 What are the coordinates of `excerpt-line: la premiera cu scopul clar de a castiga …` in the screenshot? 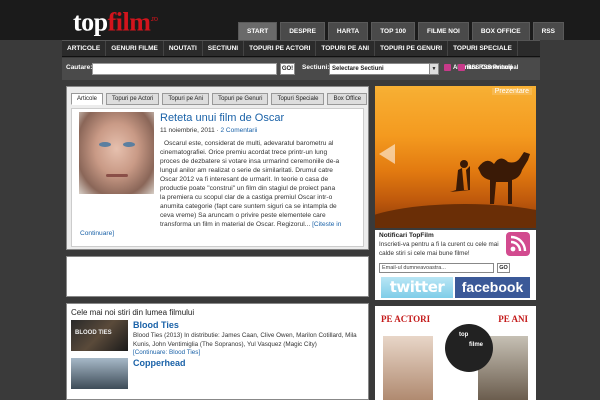 It's located at (246, 197).